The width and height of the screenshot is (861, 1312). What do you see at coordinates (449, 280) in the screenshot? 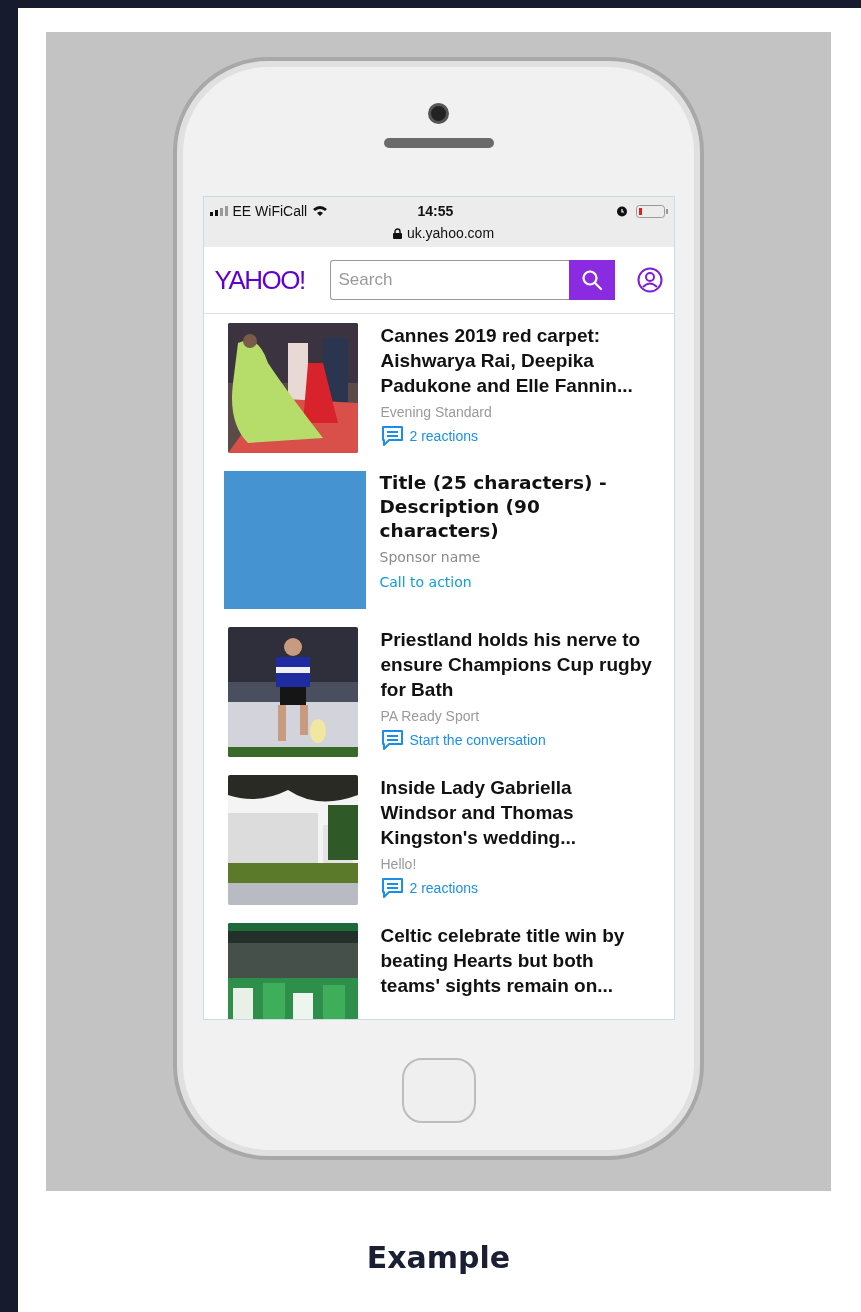
I see `search-field: Search` at bounding box center [449, 280].